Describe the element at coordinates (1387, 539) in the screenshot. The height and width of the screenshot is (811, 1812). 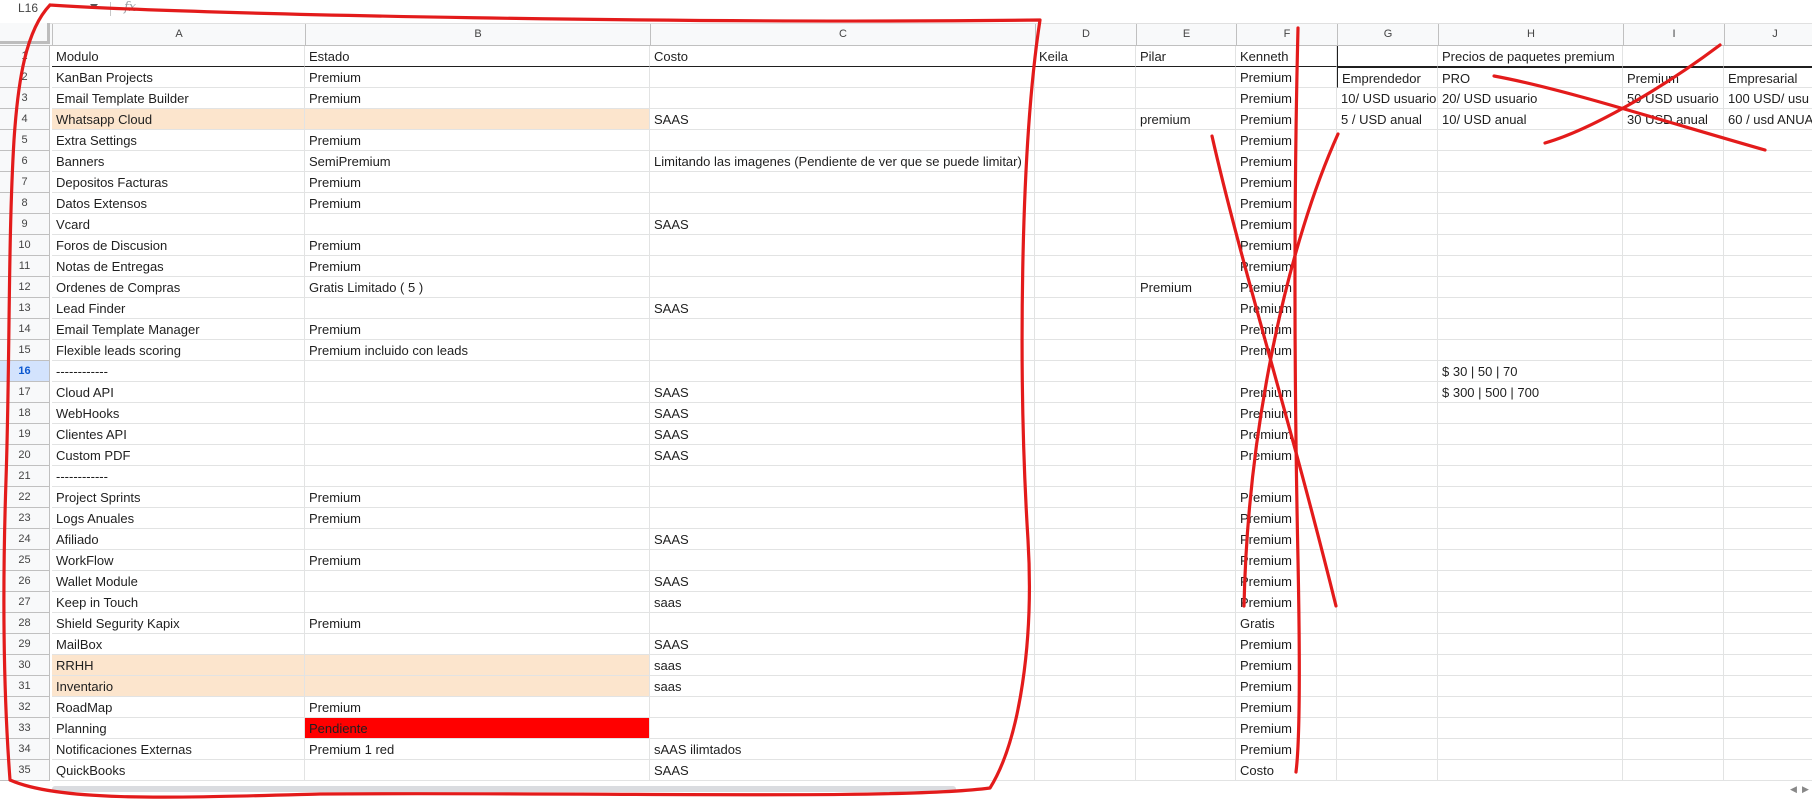
I see `cell-G24` at that location.